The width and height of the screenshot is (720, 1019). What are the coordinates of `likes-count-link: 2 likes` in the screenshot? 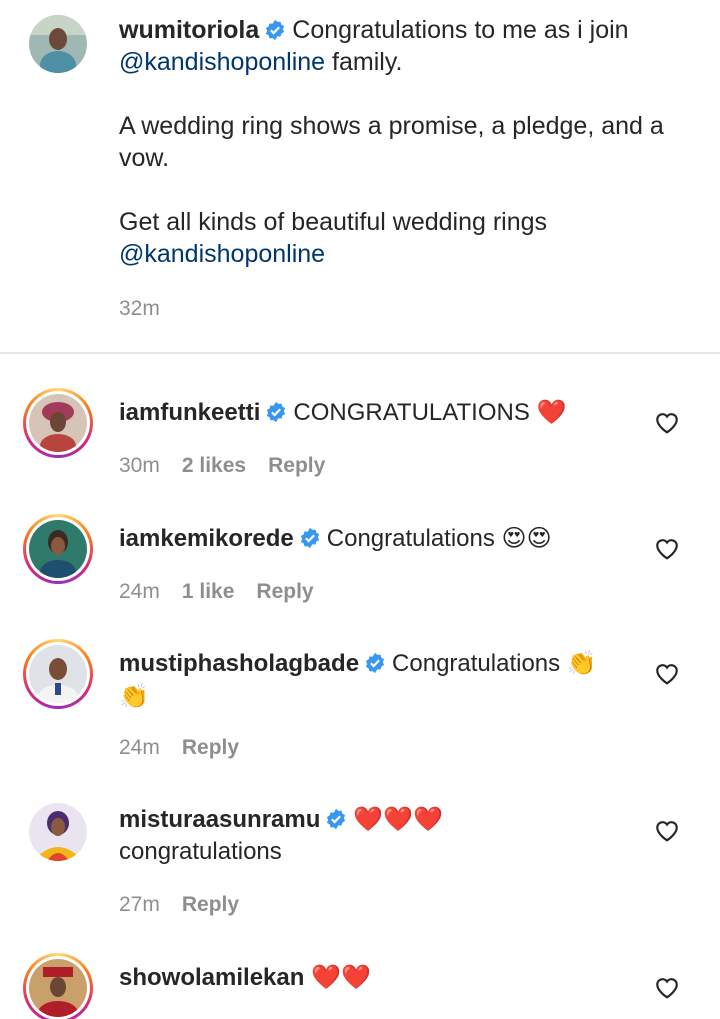 It's located at (214, 465).